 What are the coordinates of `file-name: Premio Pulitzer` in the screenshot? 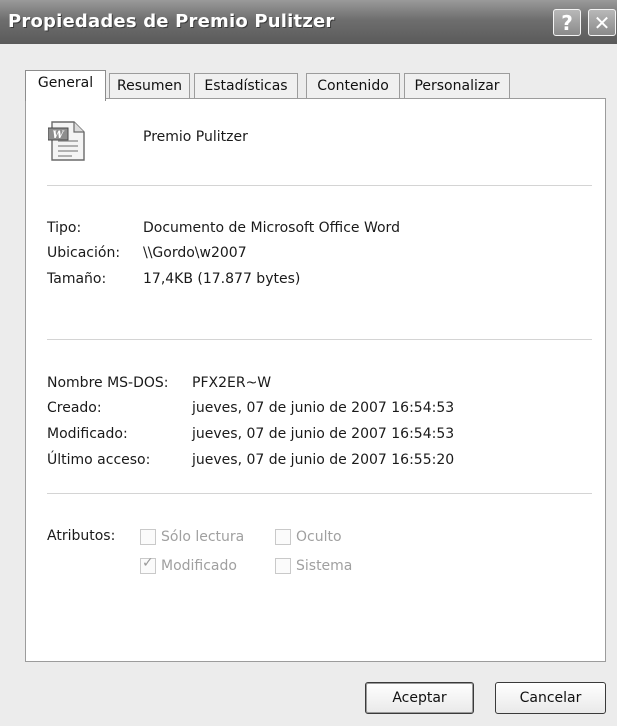 It's located at (195, 137).